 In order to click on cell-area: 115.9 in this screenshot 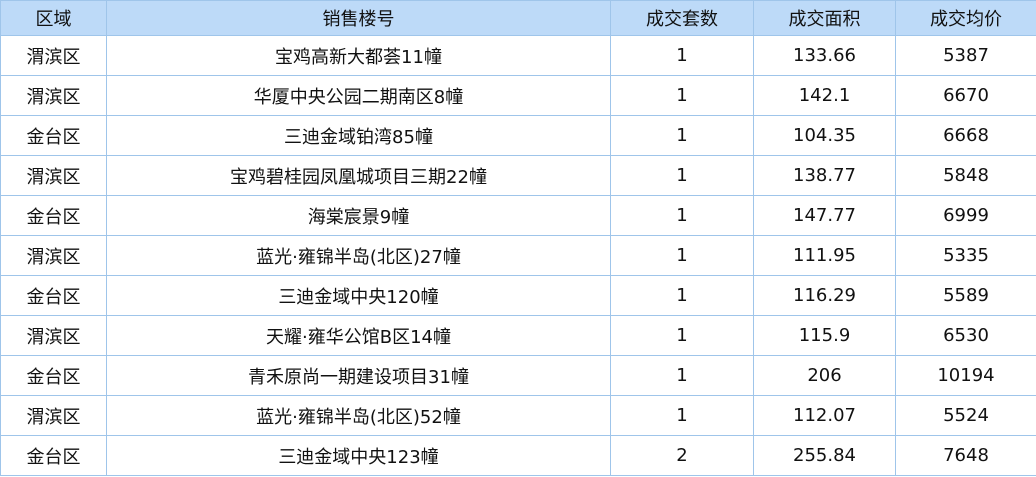, I will do `click(824, 335)`.